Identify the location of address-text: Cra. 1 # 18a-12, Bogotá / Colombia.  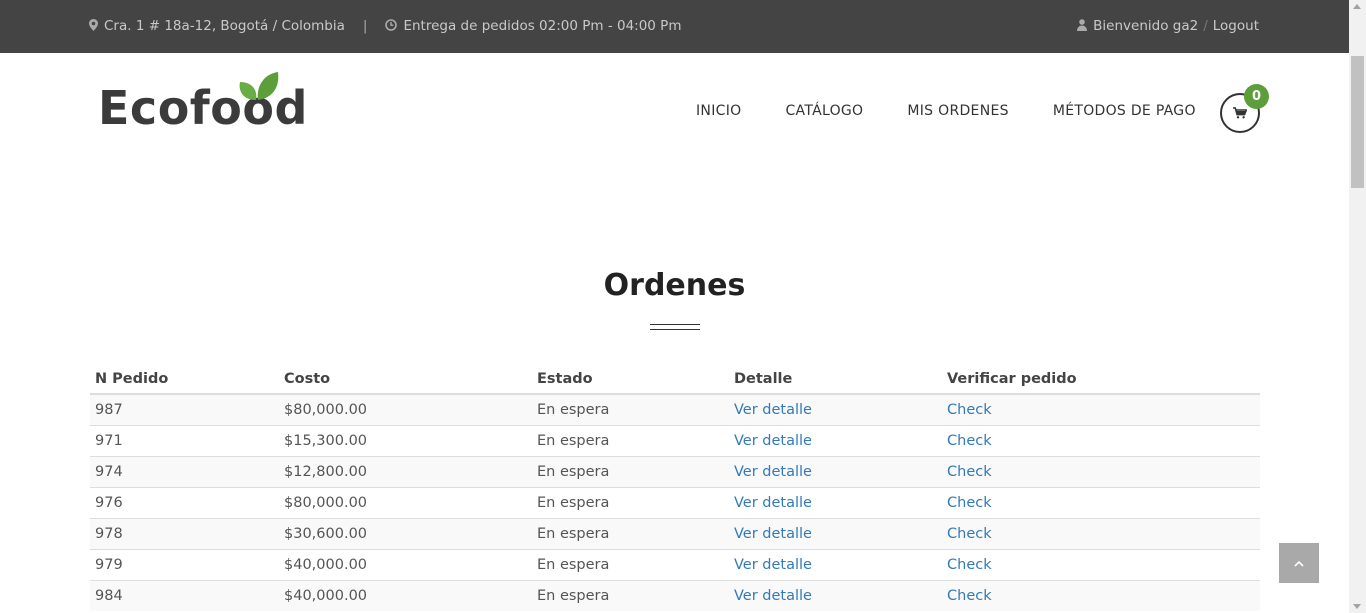
(224, 26).